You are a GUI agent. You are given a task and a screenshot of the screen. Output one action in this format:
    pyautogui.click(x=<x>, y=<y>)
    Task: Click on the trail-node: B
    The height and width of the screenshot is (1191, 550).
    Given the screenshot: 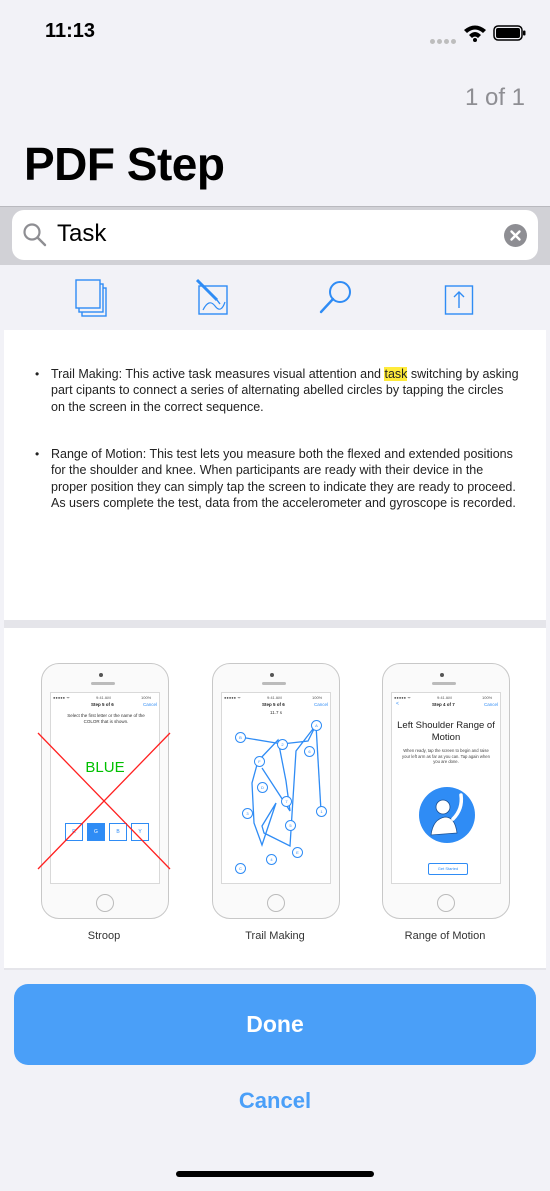 What is the action you would take?
    pyautogui.click(x=240, y=737)
    